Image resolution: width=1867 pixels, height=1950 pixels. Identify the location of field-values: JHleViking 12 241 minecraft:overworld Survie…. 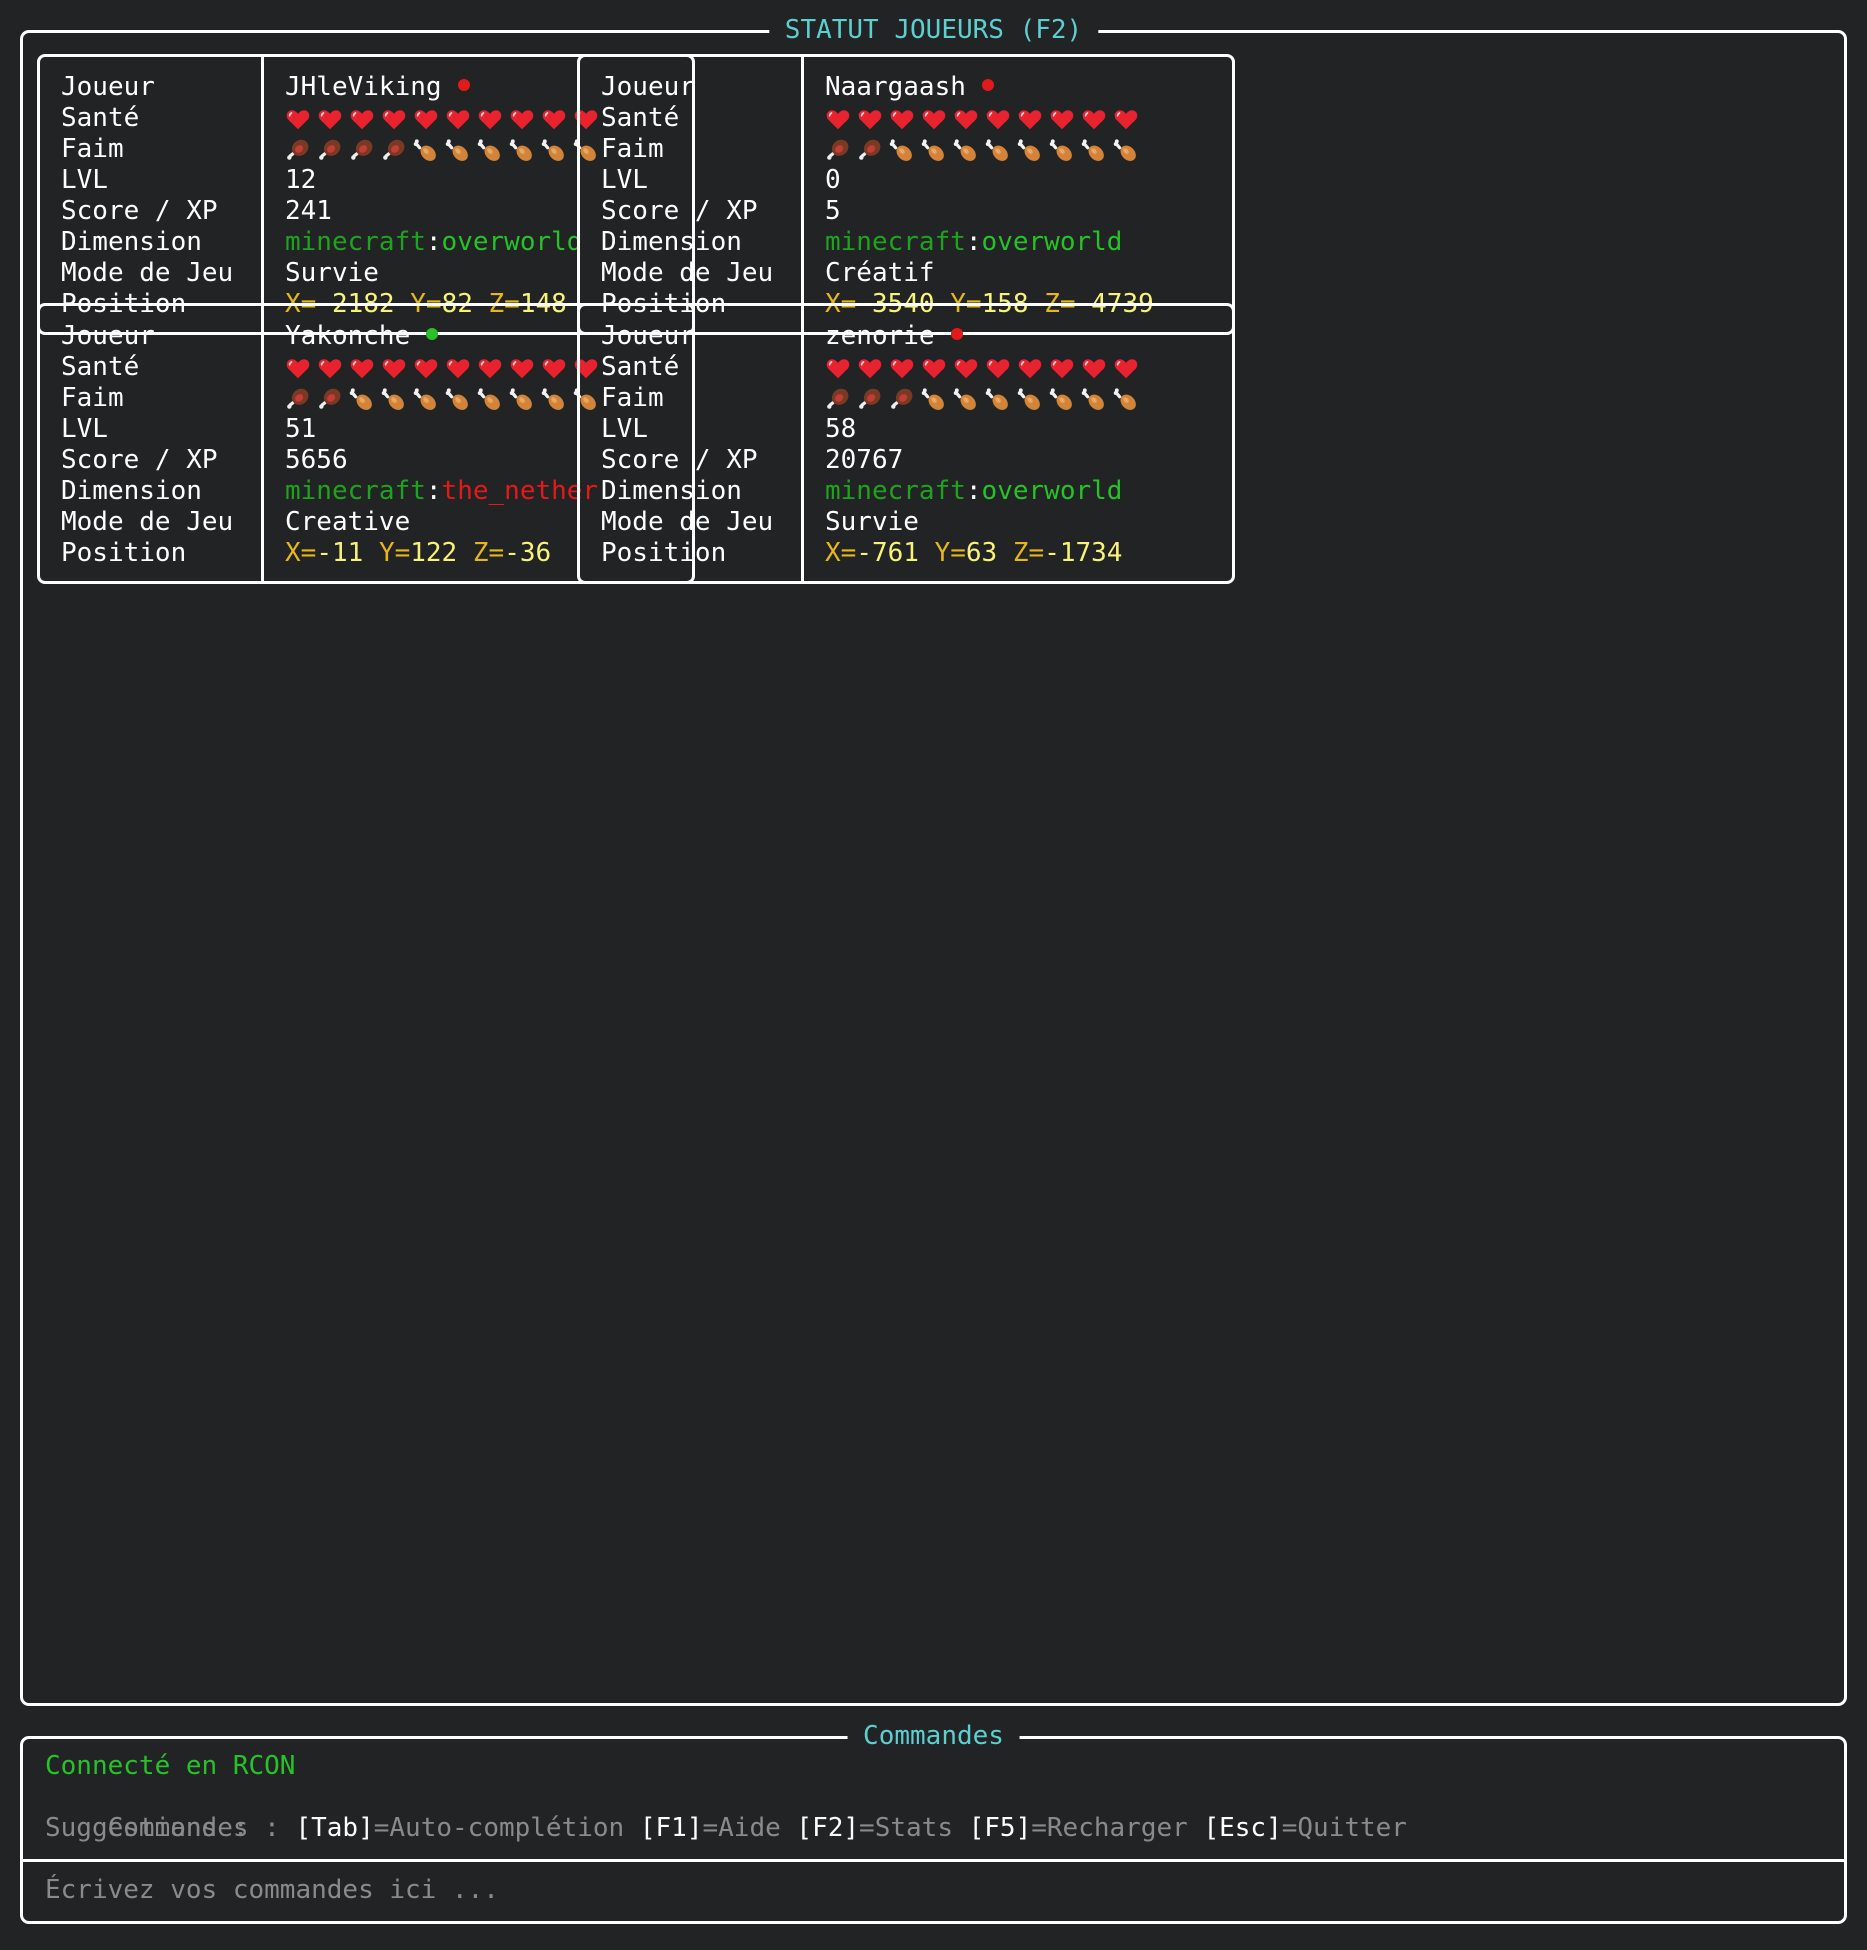
(445, 196).